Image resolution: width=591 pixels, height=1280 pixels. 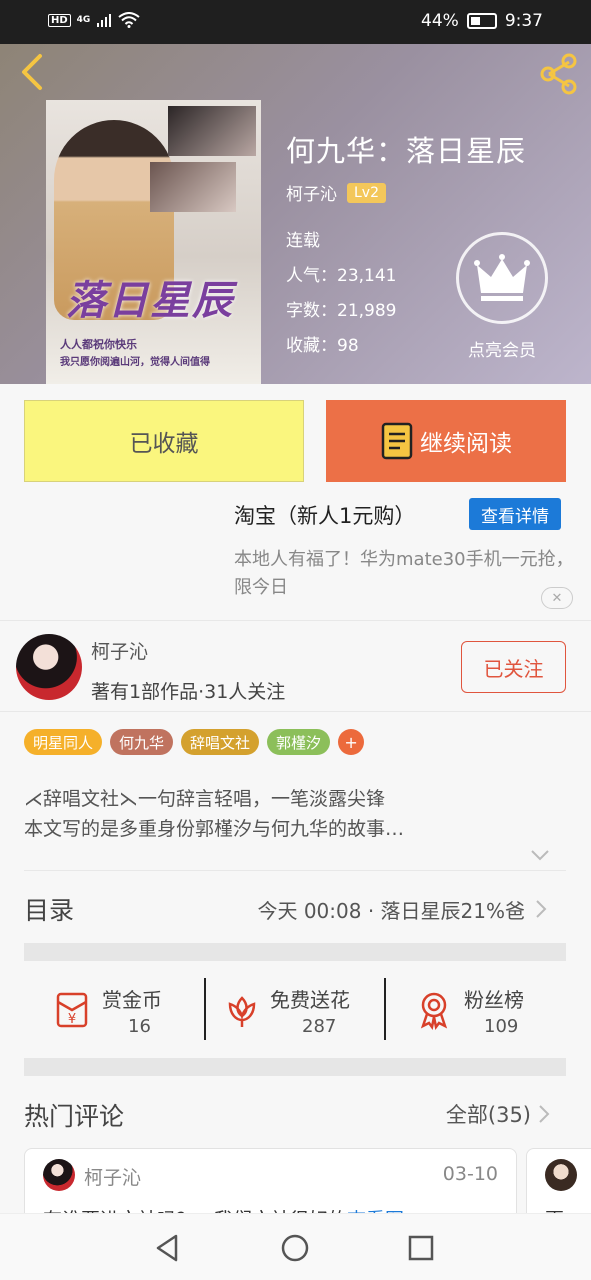 I want to click on comment-date: 03-10, so click(x=470, y=1174).